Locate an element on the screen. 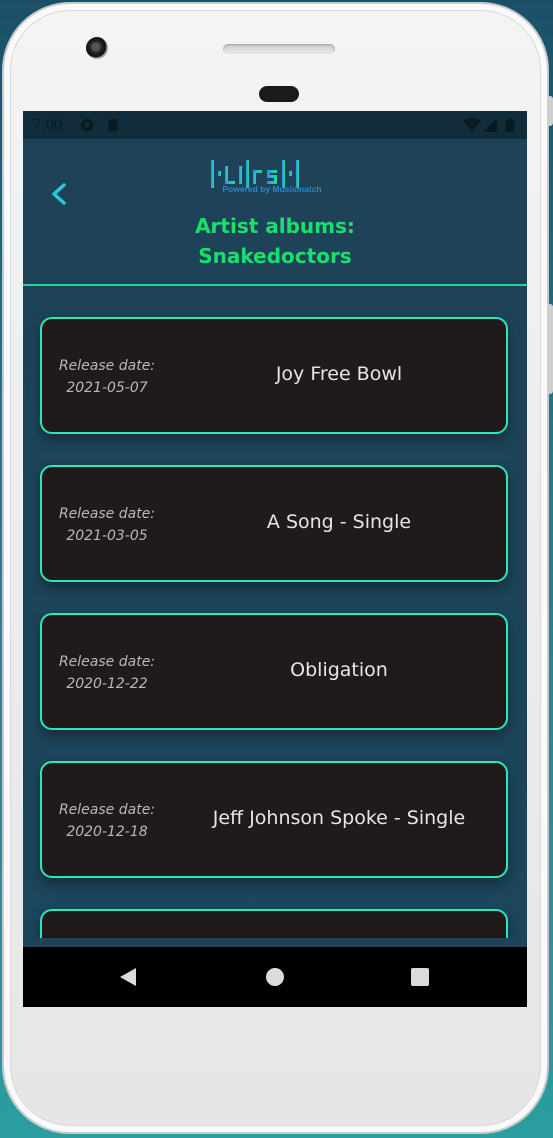 The height and width of the screenshot is (1138, 553). release-date-value: 2020-12-18 is located at coordinates (107, 832).